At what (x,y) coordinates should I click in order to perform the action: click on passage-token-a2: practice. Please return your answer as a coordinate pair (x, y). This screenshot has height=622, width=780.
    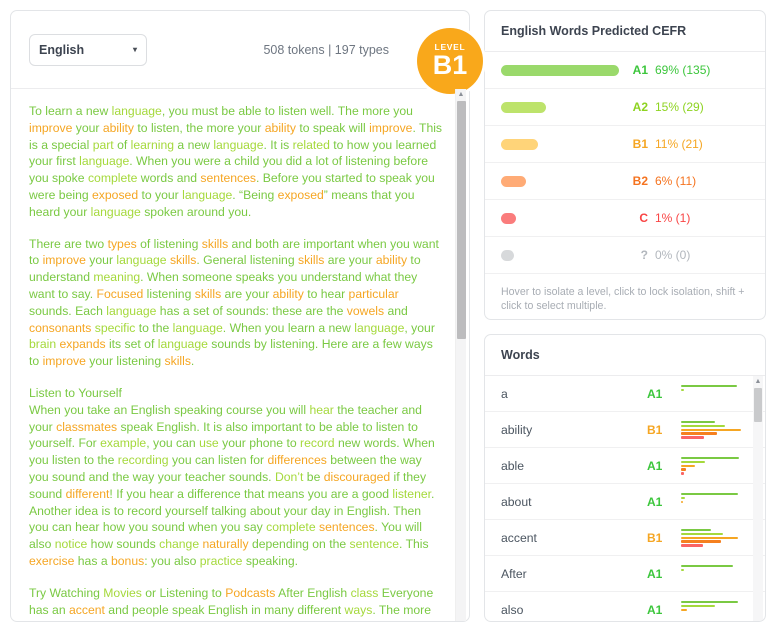
    Looking at the image, I should click on (221, 561).